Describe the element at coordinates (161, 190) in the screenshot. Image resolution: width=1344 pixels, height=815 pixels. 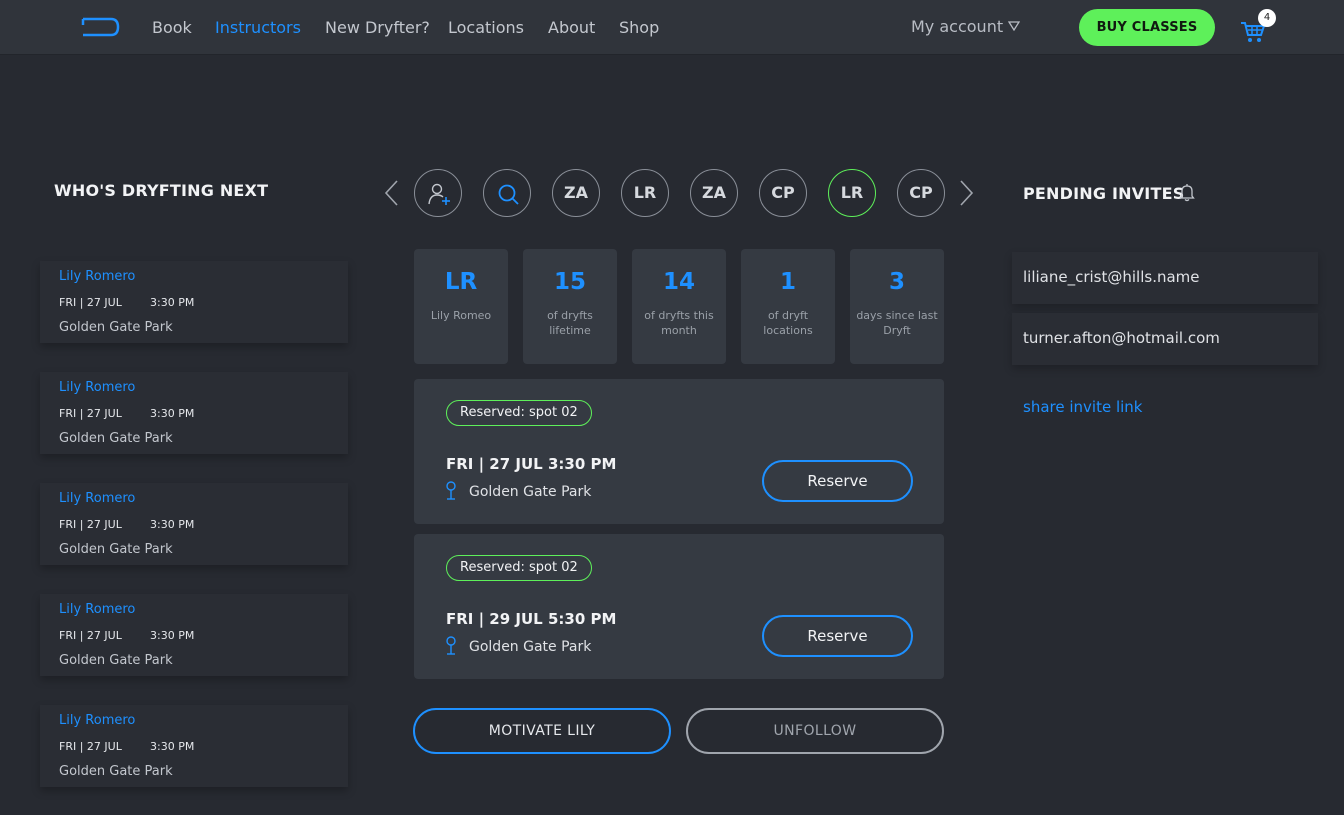
I see `whos-dryfting-title: WHO'S DRYFTING NEXT` at that location.